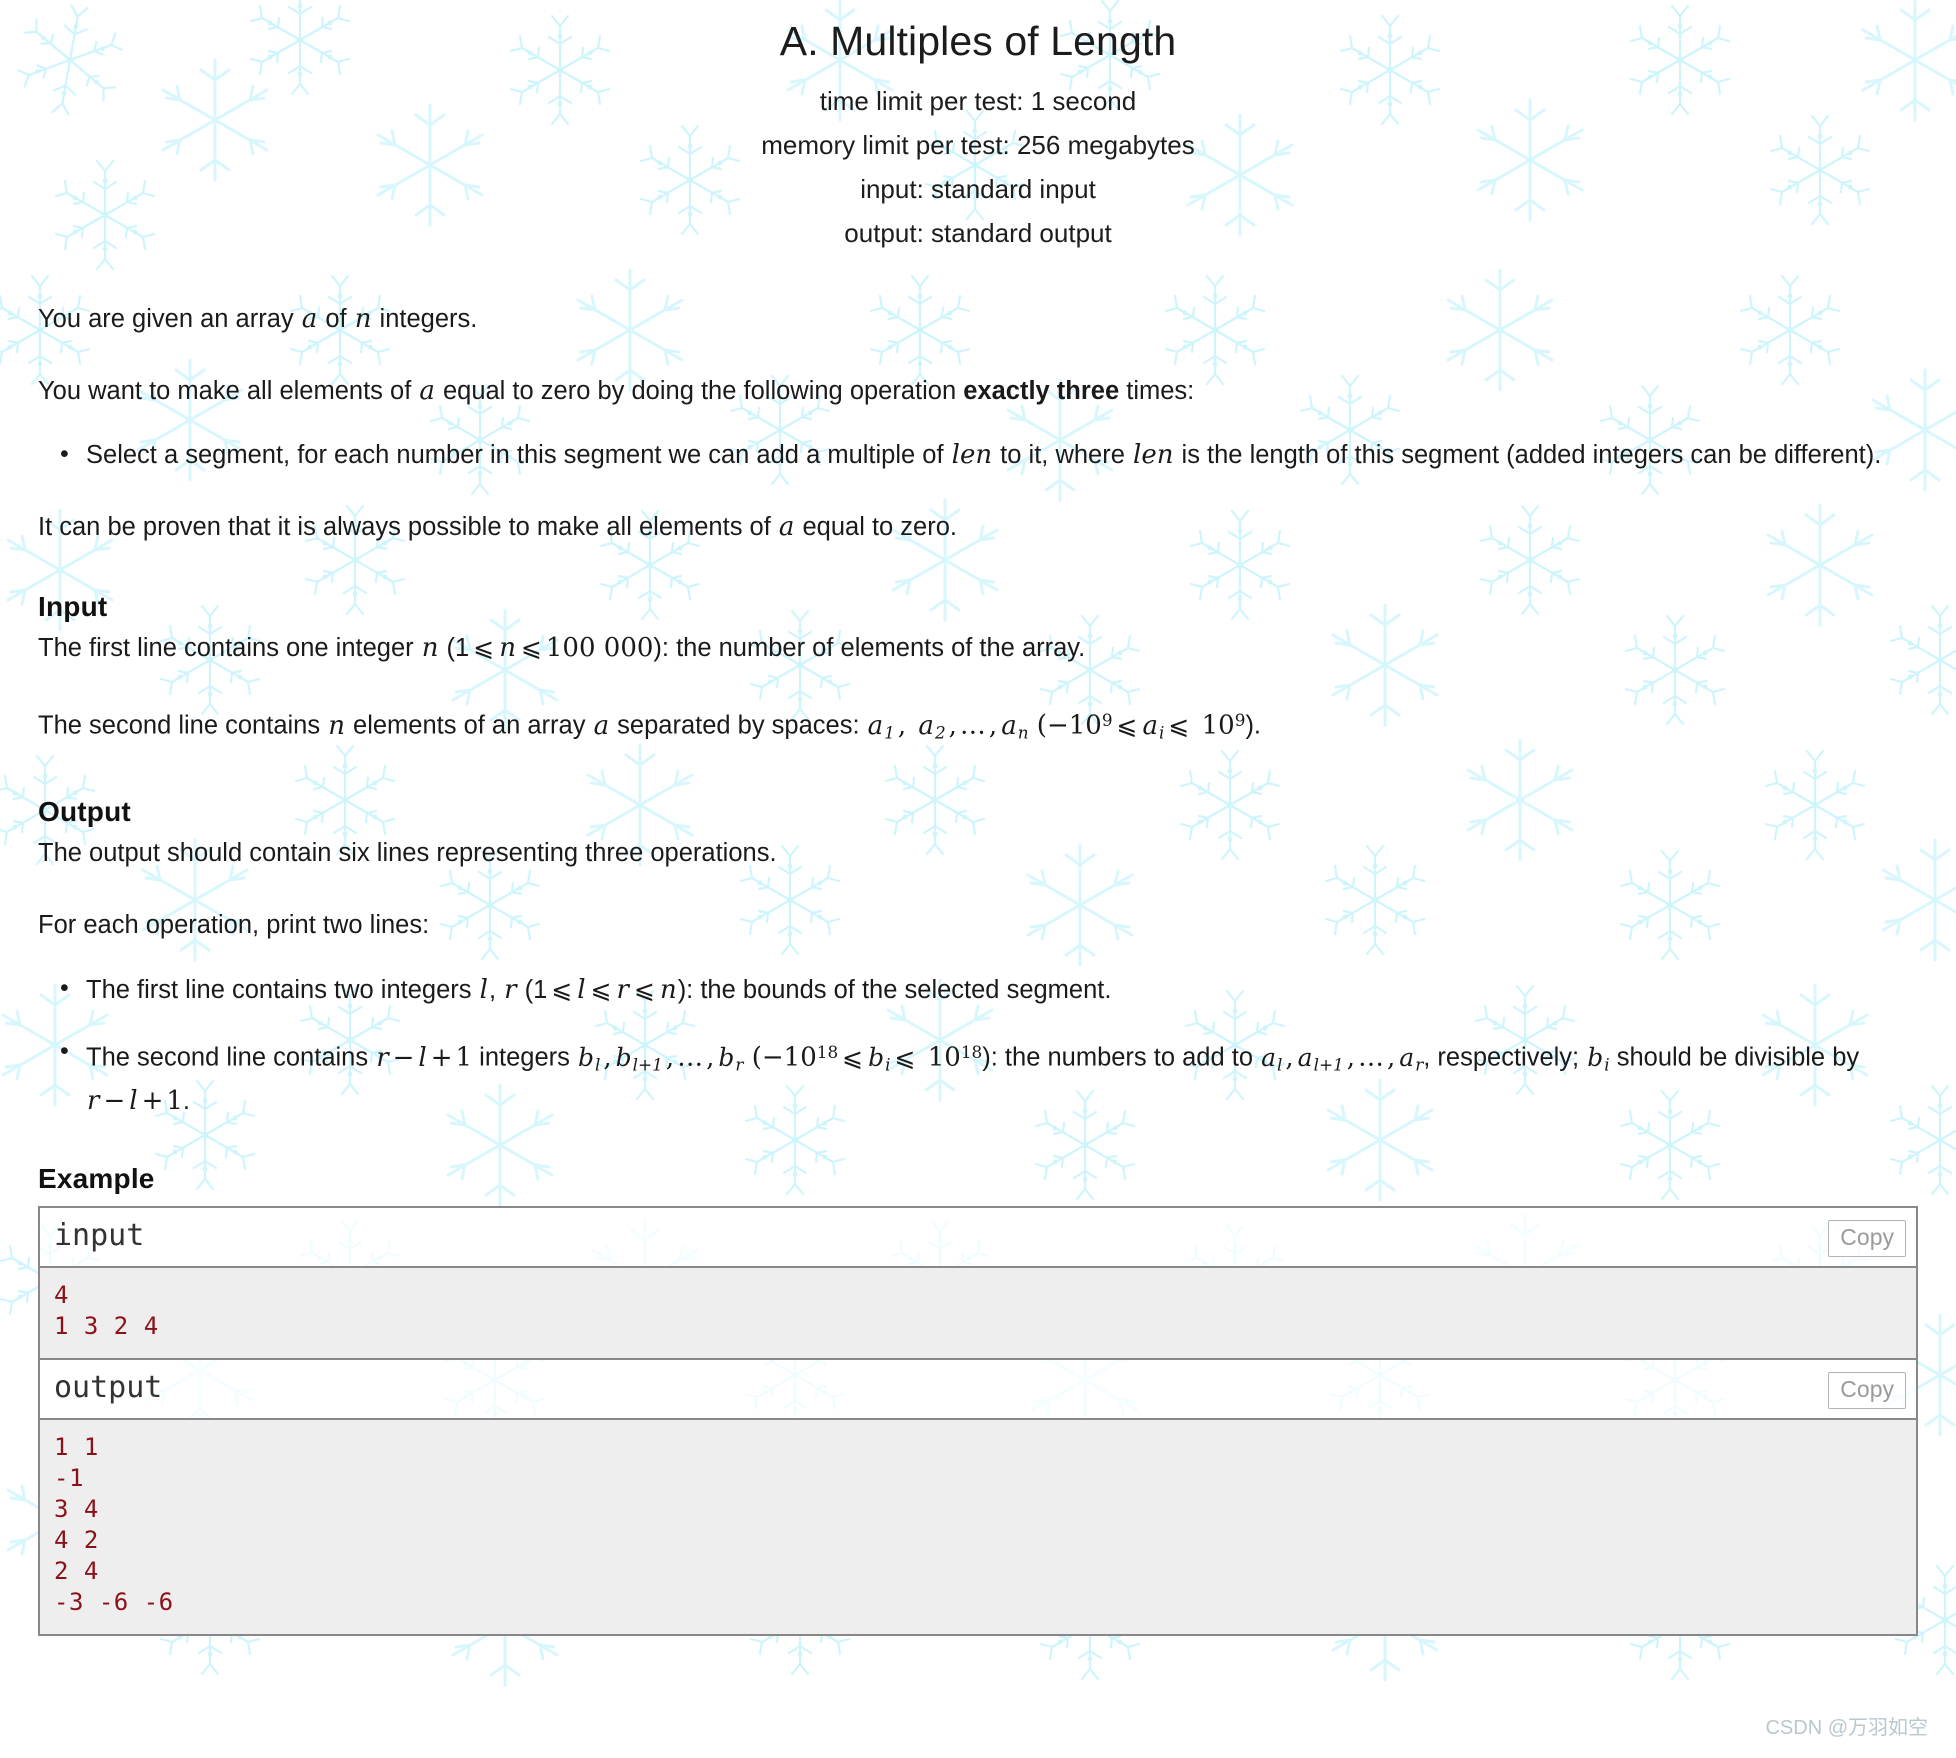  What do you see at coordinates (1595, 1057) in the screenshot?
I see `math-var-bi: b` at bounding box center [1595, 1057].